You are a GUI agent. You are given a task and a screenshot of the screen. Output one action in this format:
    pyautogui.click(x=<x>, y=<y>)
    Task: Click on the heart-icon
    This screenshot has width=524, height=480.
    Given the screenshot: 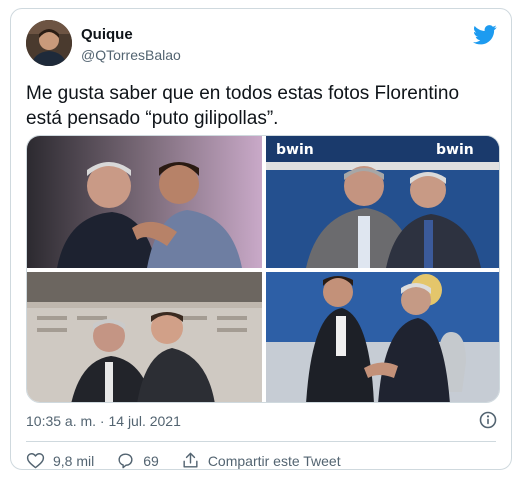 What is the action you would take?
    pyautogui.click(x=35, y=461)
    